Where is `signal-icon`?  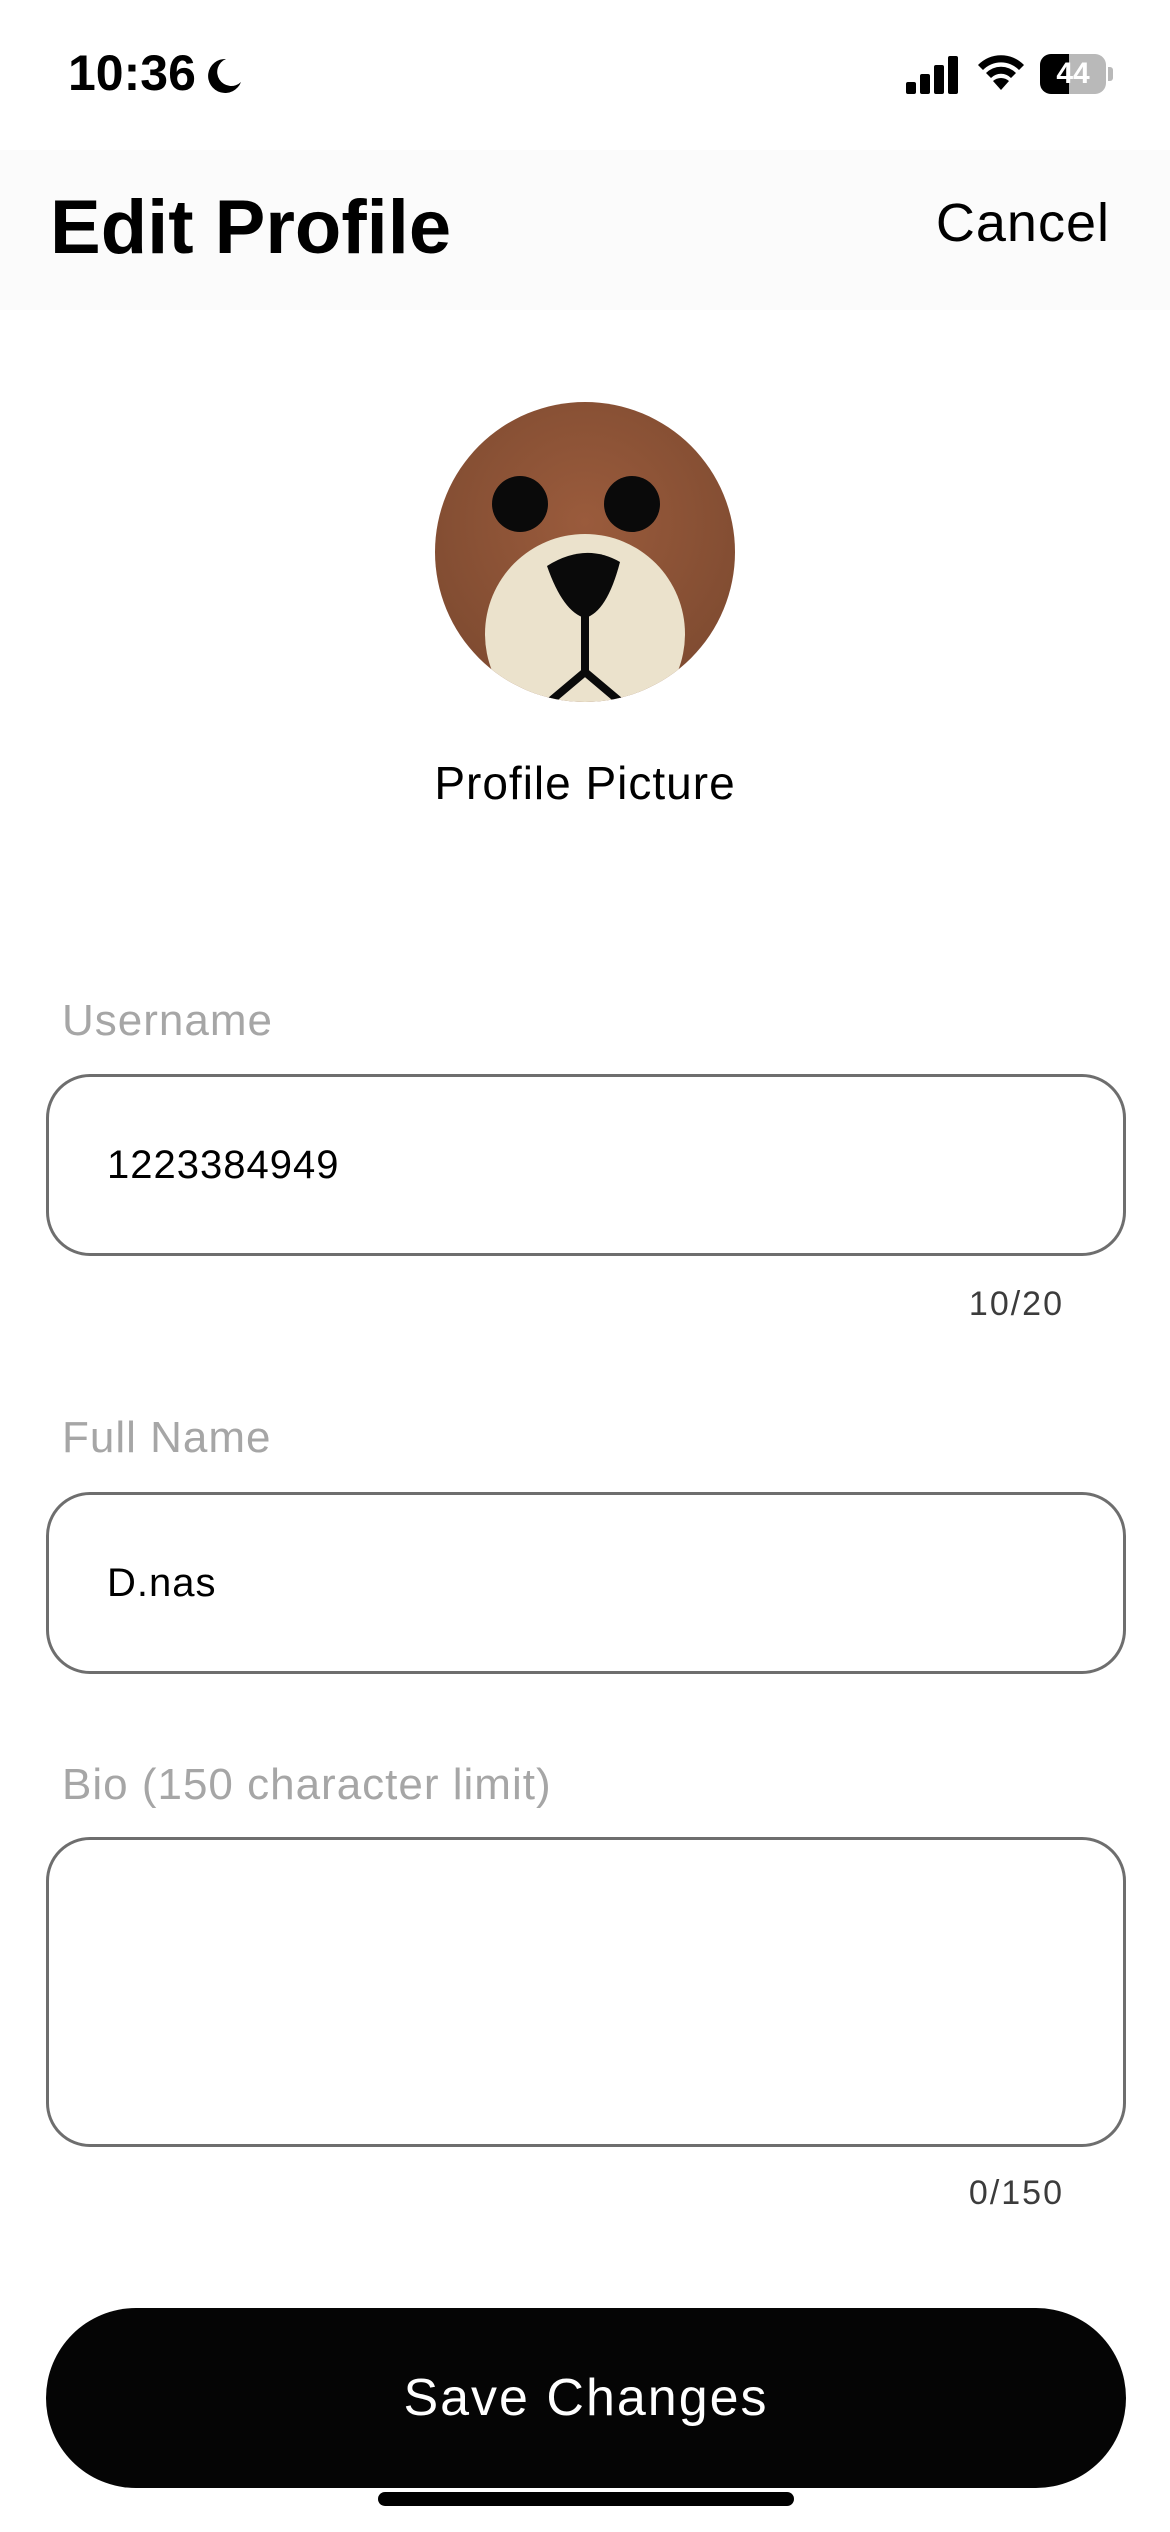
signal-icon is located at coordinates (933, 75).